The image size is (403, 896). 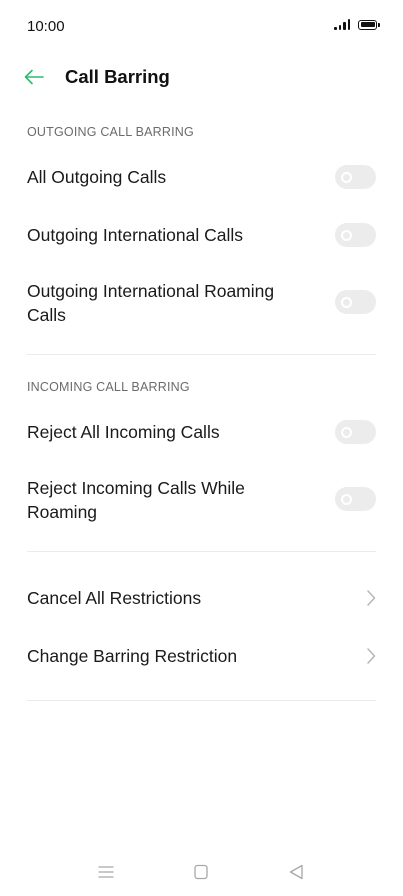 I want to click on setting-row-reject-all-incoming: Reject All Incoming Calls, so click(x=201, y=432).